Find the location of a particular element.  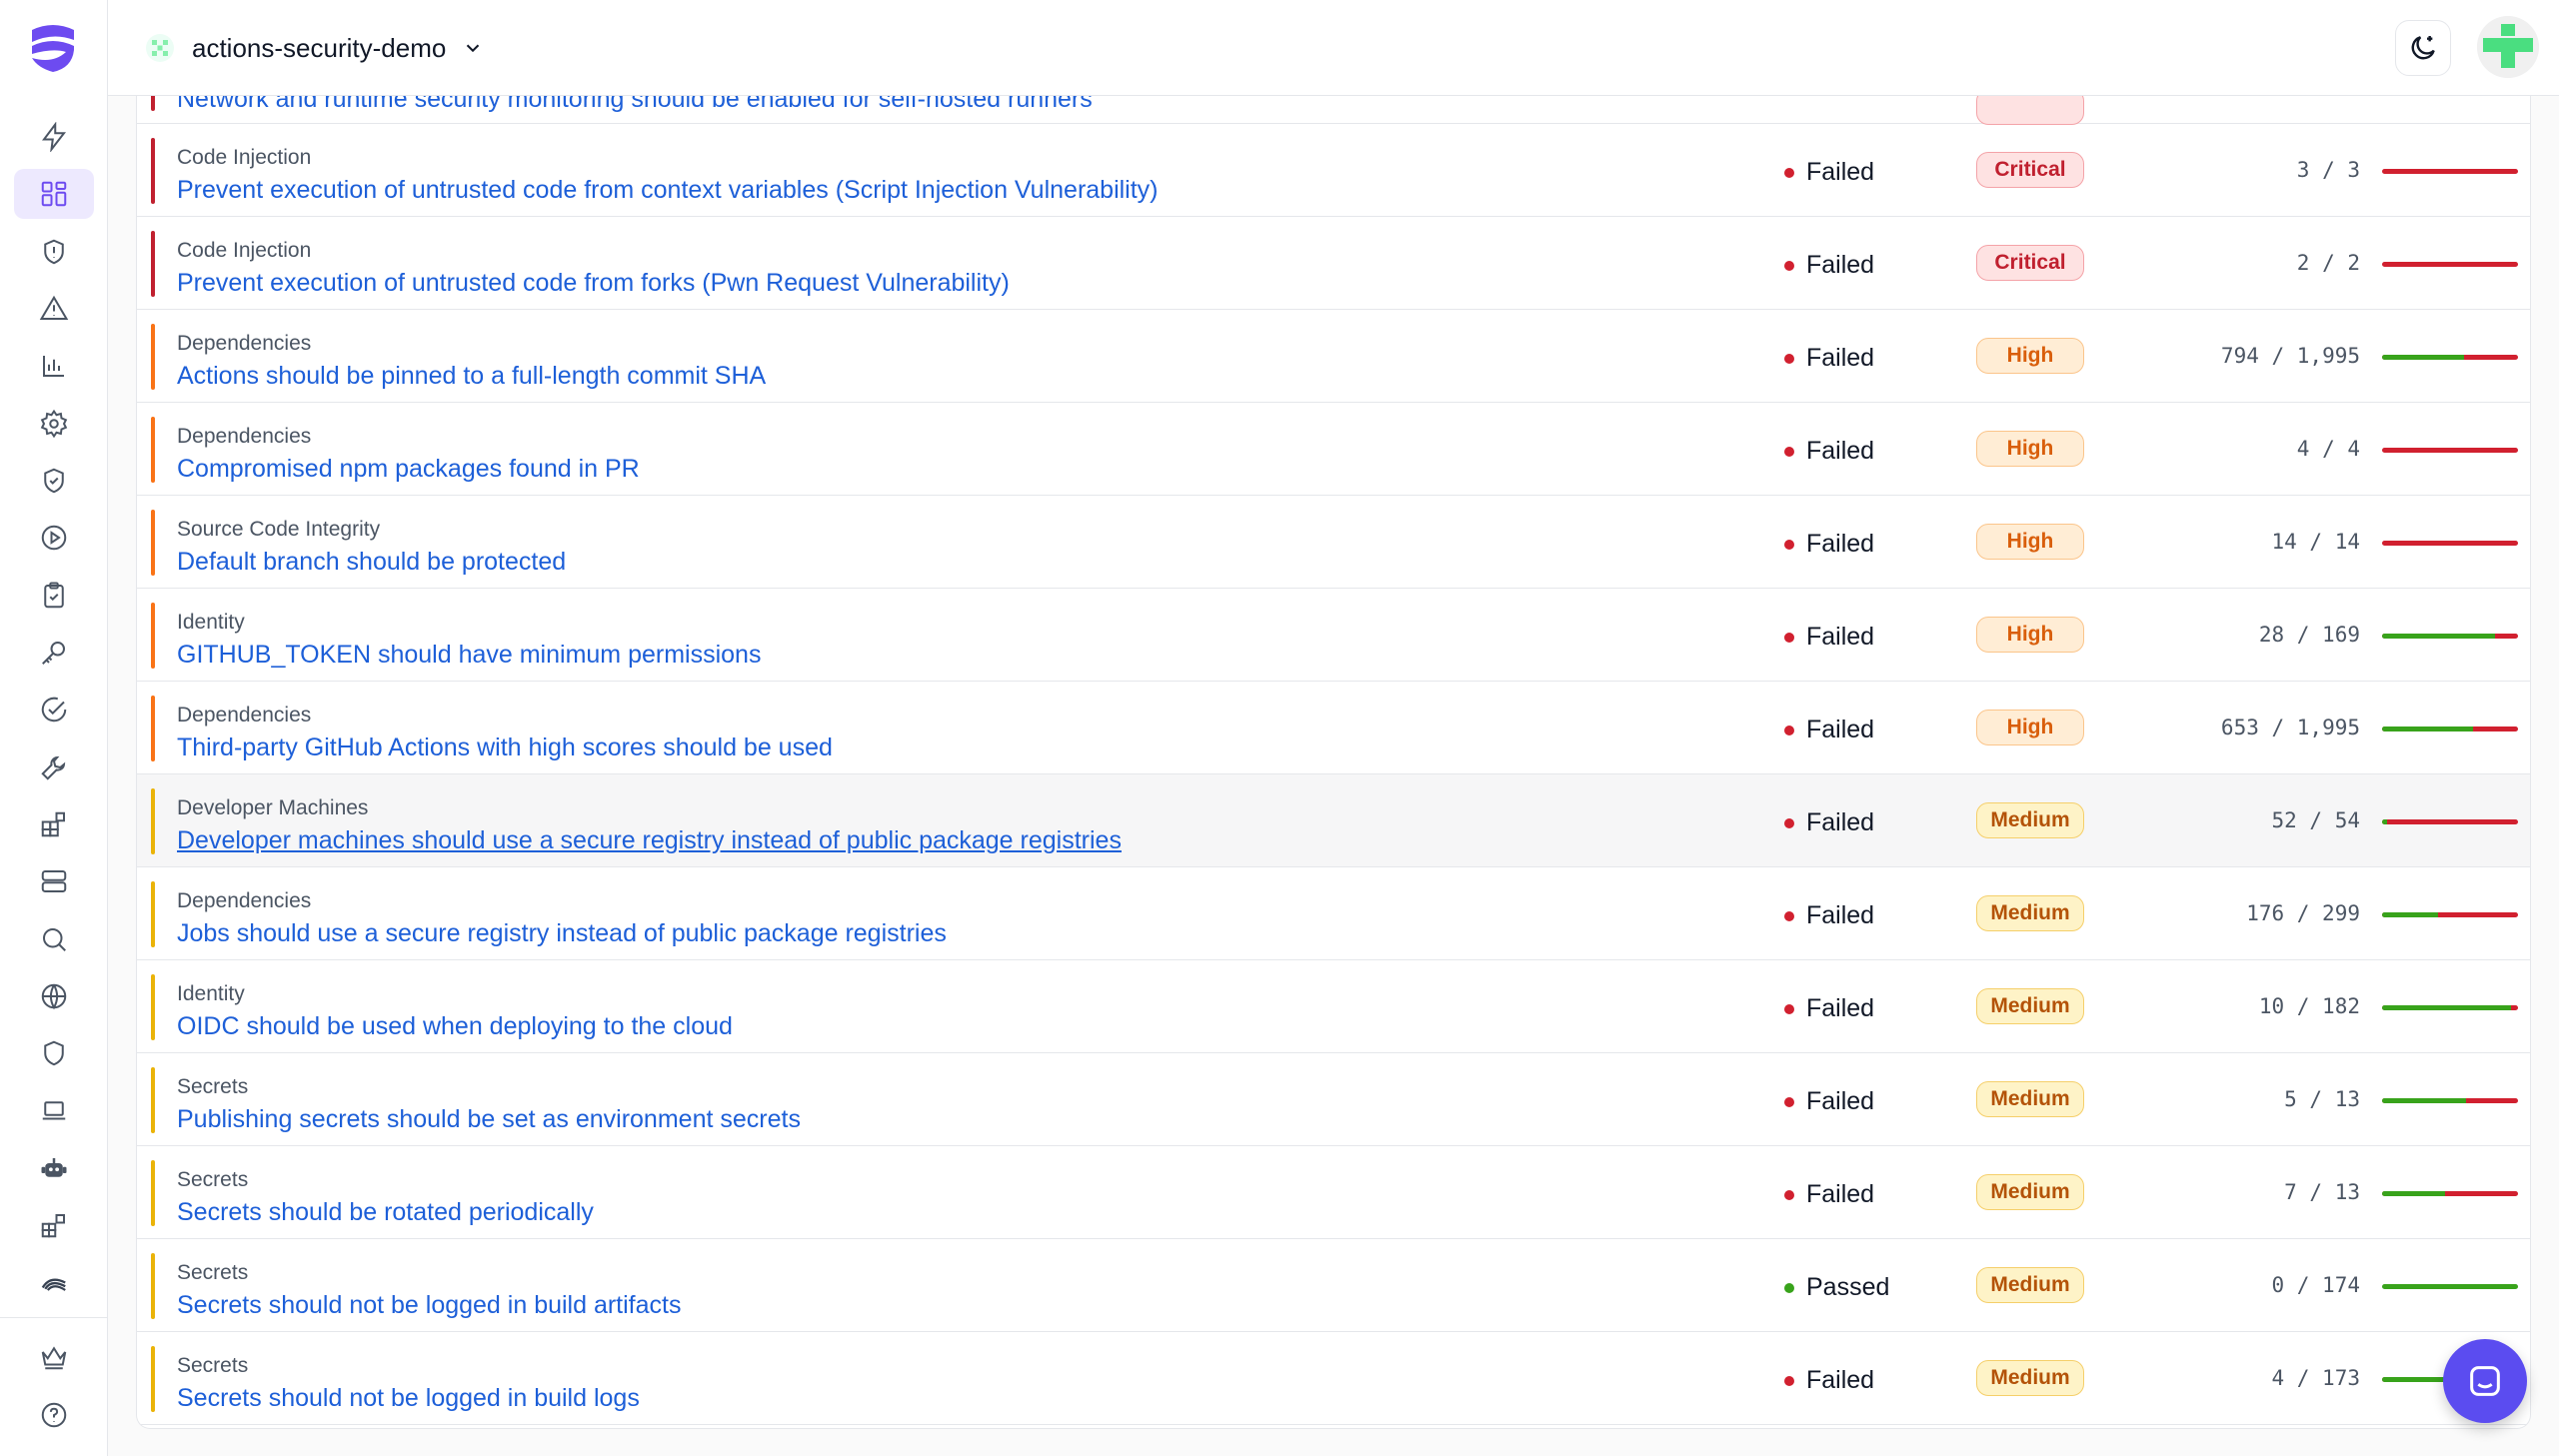

sidebar-item-security is located at coordinates (54, 1053).